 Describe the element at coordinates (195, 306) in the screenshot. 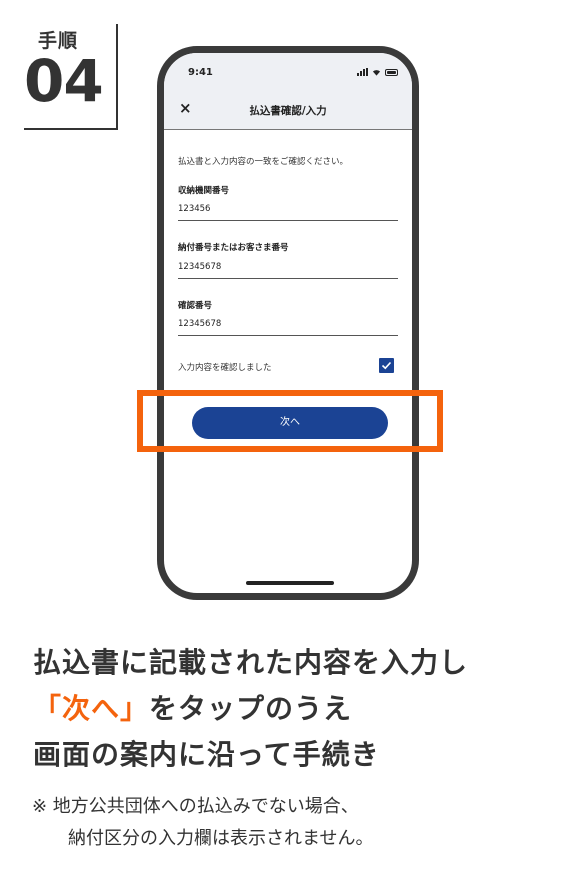

I see `field-label-confirmation-number: 確認番号` at that location.